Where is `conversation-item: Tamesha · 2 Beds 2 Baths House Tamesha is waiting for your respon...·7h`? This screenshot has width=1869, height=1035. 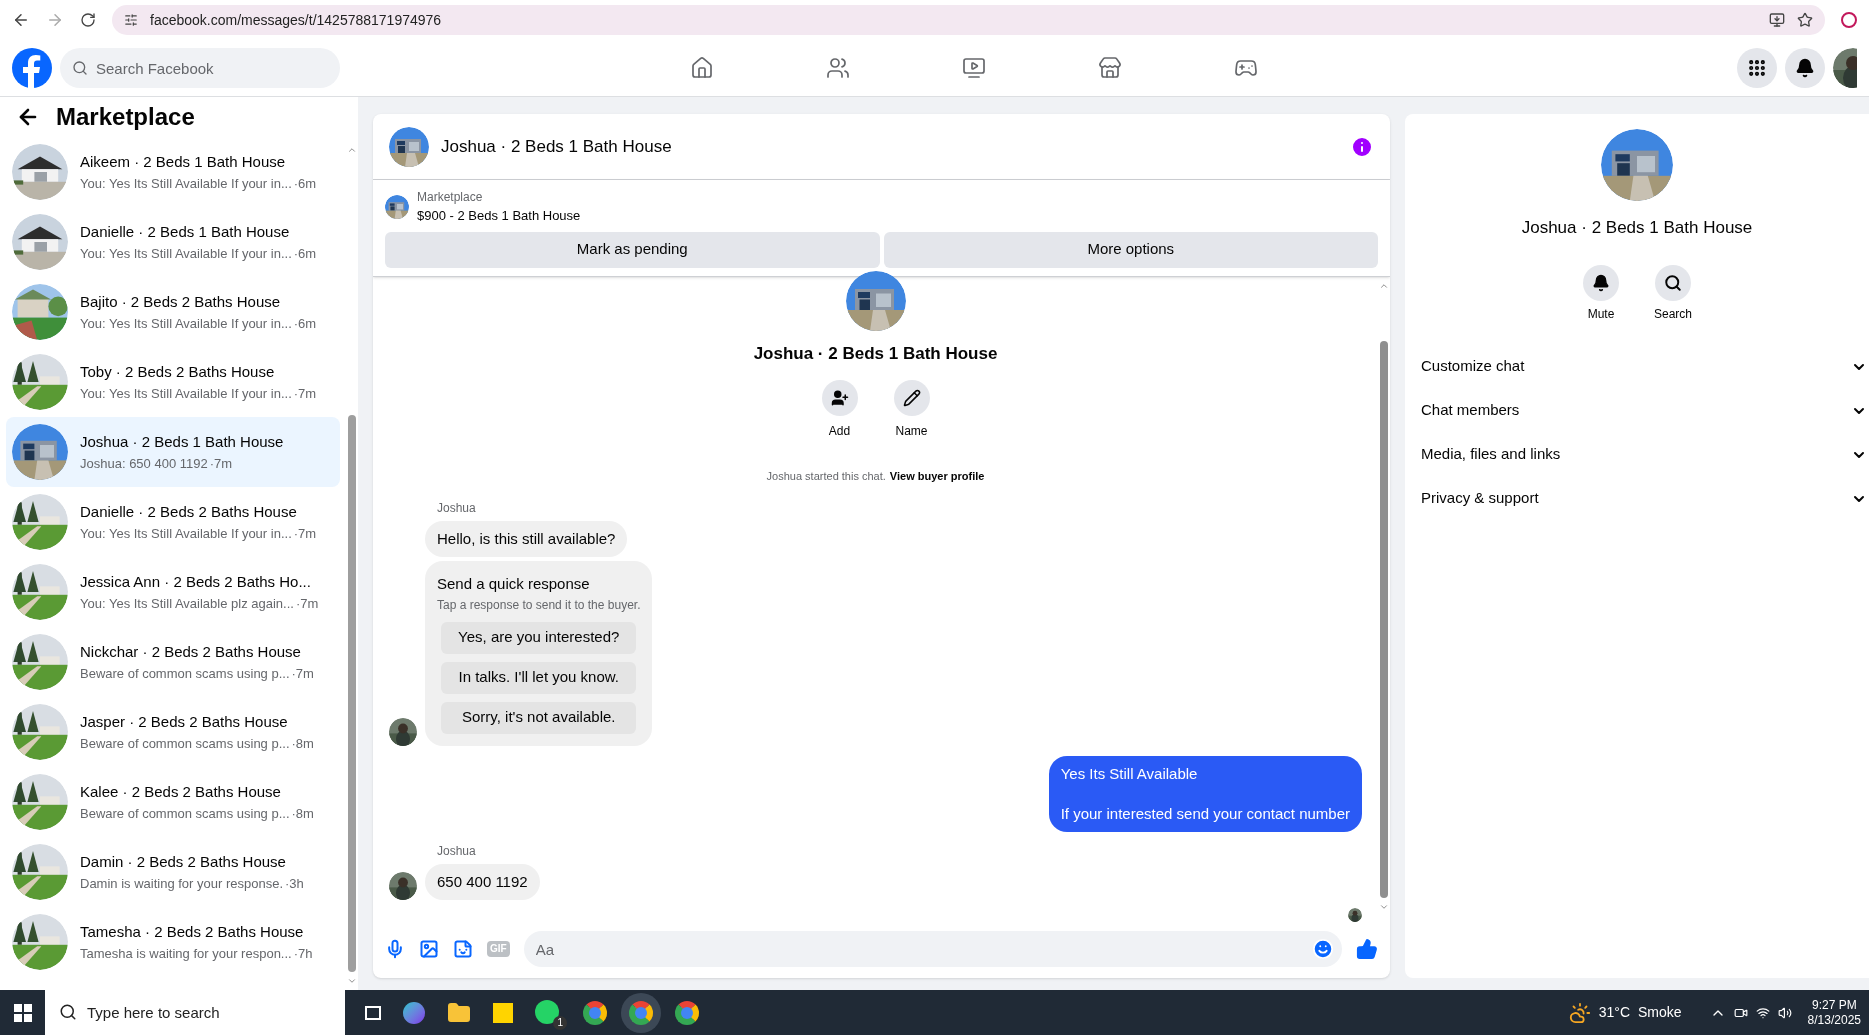 conversation-item: Tamesha · 2 Beds 2 Baths House Tamesha is waiting for your respon...·7h is located at coordinates (173, 942).